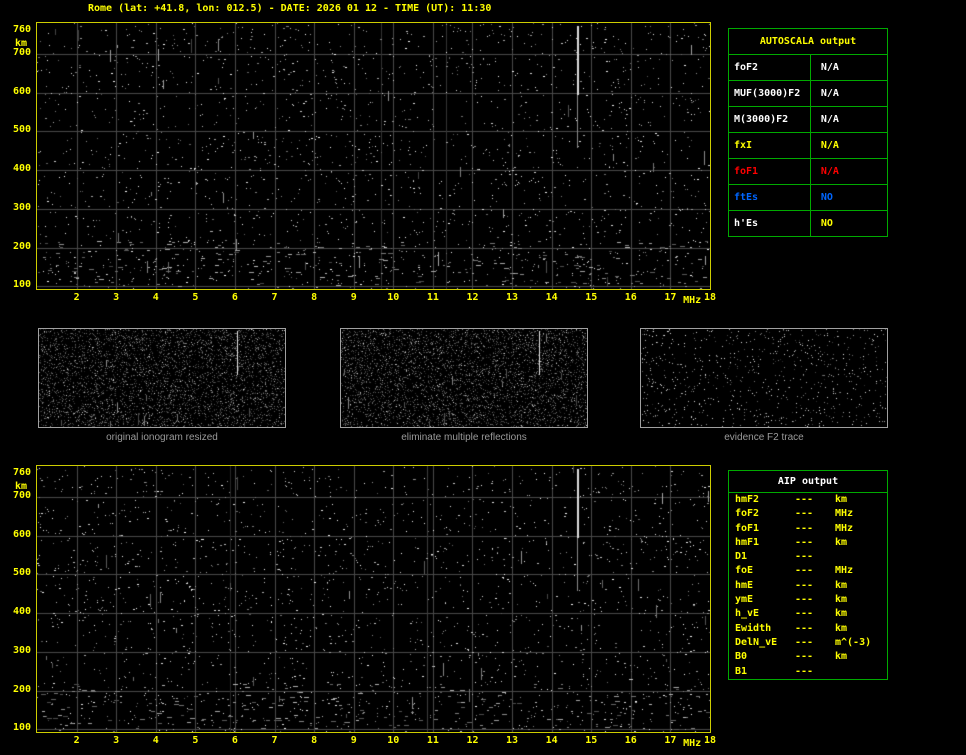 This screenshot has width=966, height=755. Describe the element at coordinates (274, 740) in the screenshot. I see `x-tick-label: 7` at that location.